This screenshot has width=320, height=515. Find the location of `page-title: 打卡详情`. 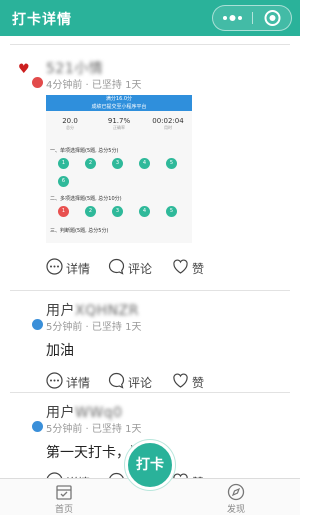

page-title: 打卡详情 is located at coordinates (42, 20).